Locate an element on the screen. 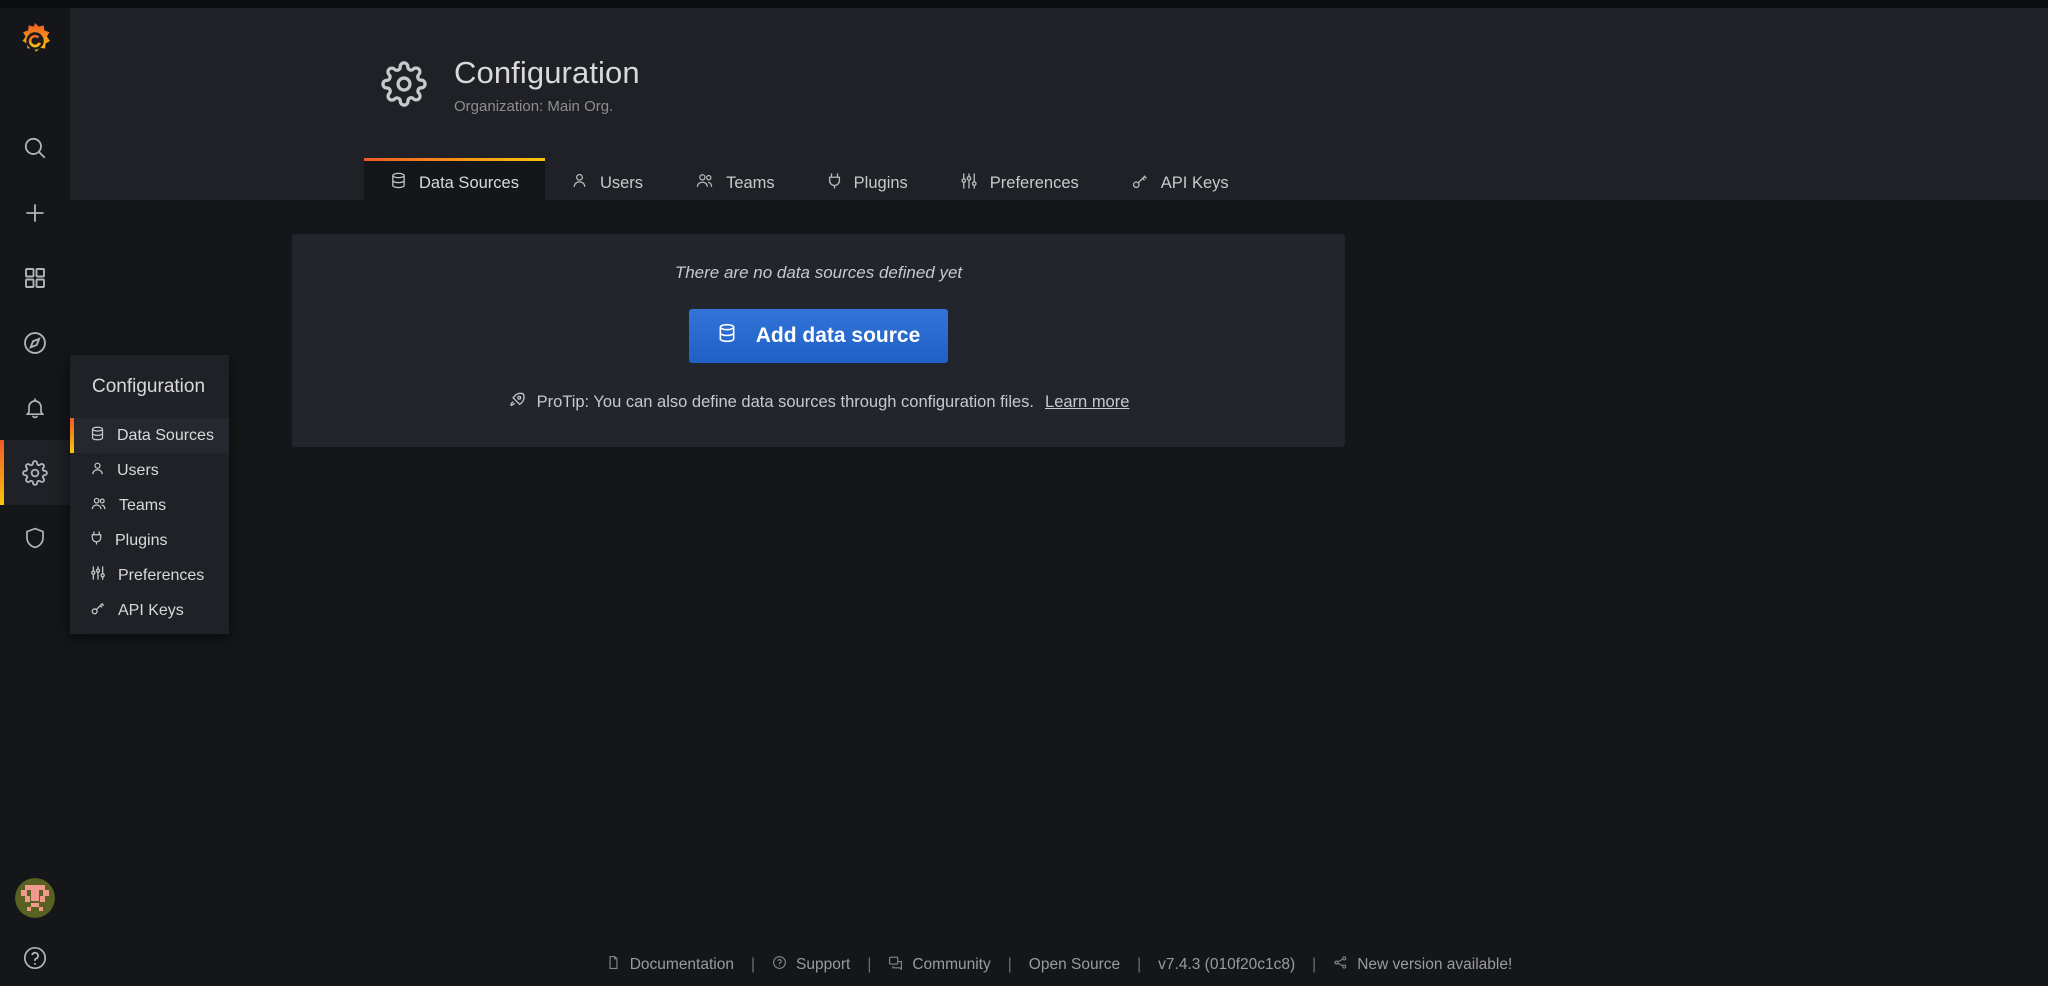 The width and height of the screenshot is (2048, 986). footer-version: v7.4.3 (010f20c1c8) is located at coordinates (1226, 965).